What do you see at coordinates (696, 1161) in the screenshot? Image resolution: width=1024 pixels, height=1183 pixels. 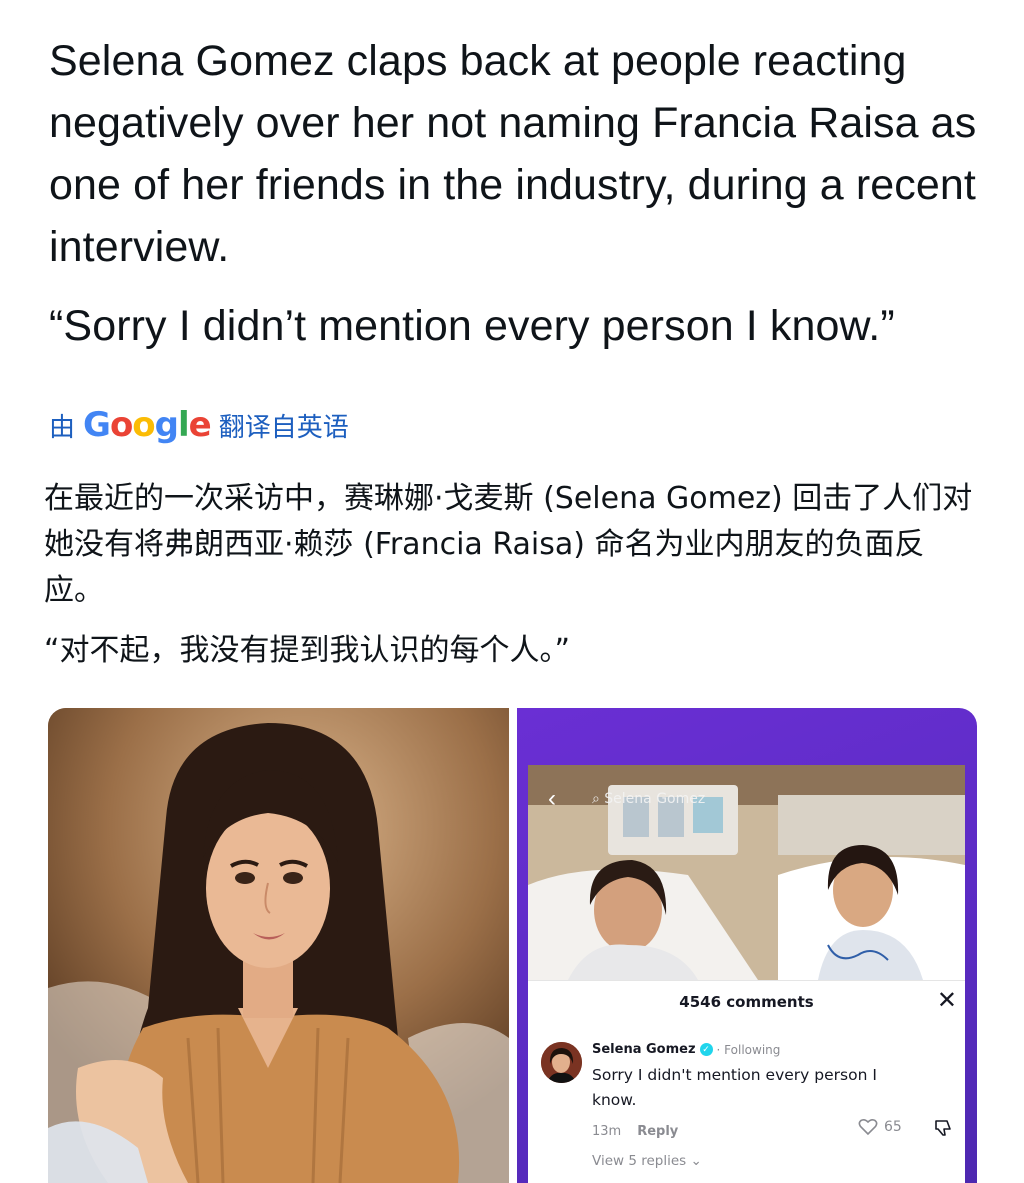 I see `chevron-down-icon: ⌄` at bounding box center [696, 1161].